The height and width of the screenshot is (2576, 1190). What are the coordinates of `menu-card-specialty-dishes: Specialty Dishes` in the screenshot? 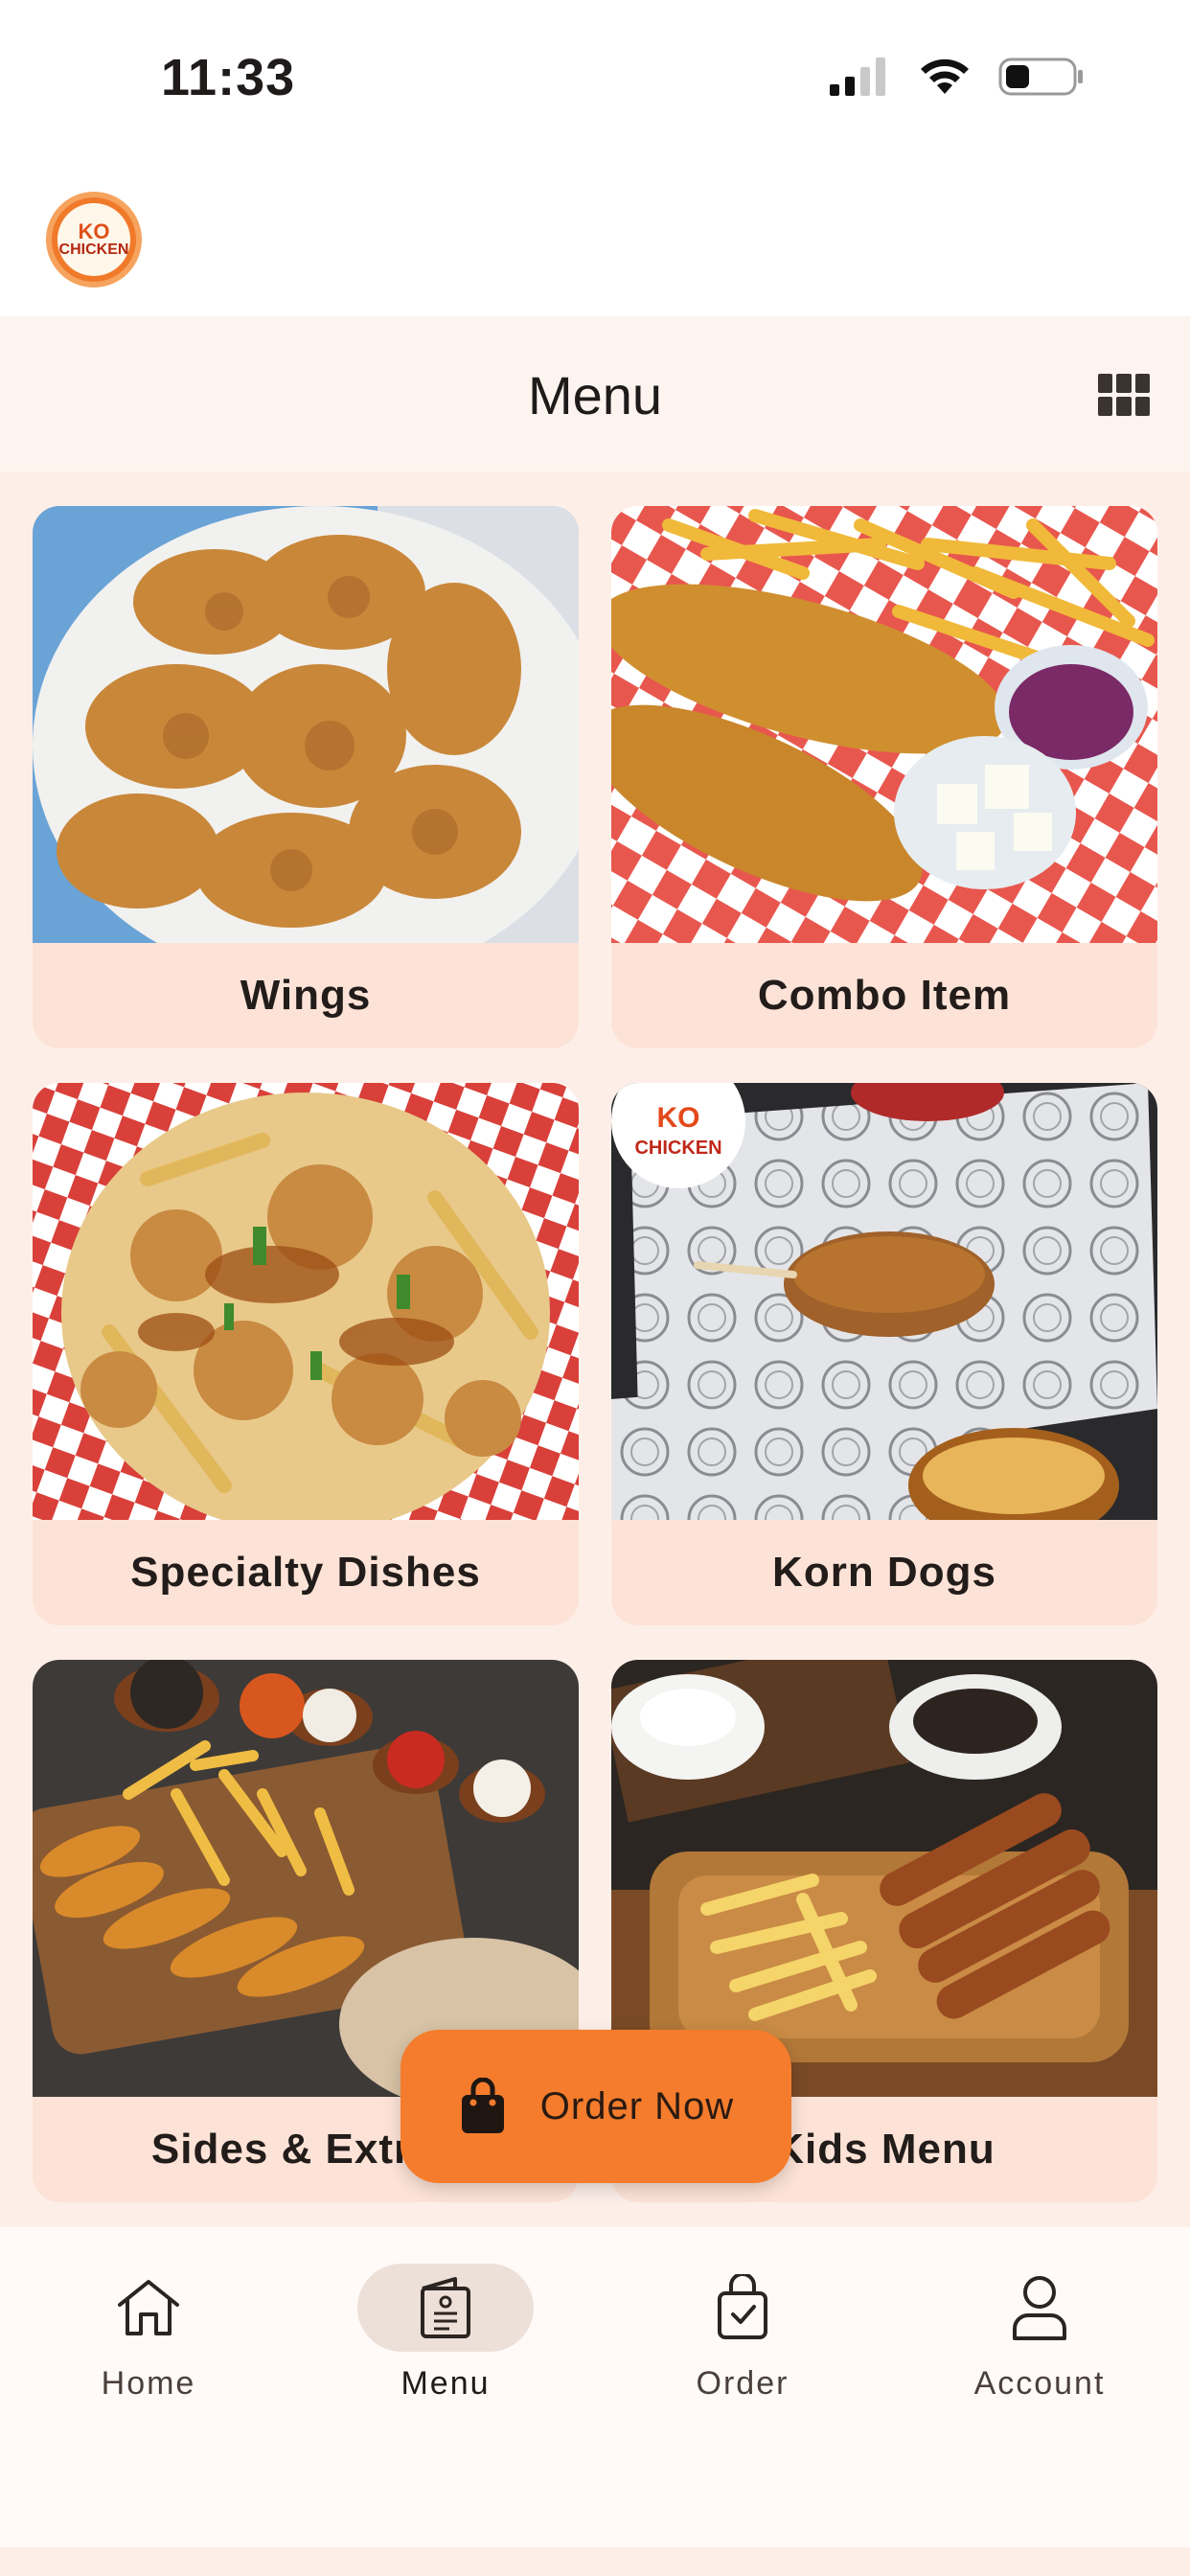 It's located at (306, 1354).